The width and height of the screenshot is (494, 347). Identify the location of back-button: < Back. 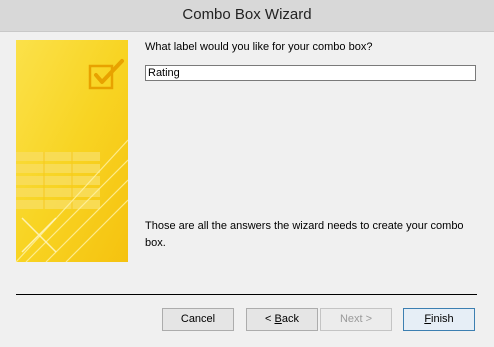
(282, 319).